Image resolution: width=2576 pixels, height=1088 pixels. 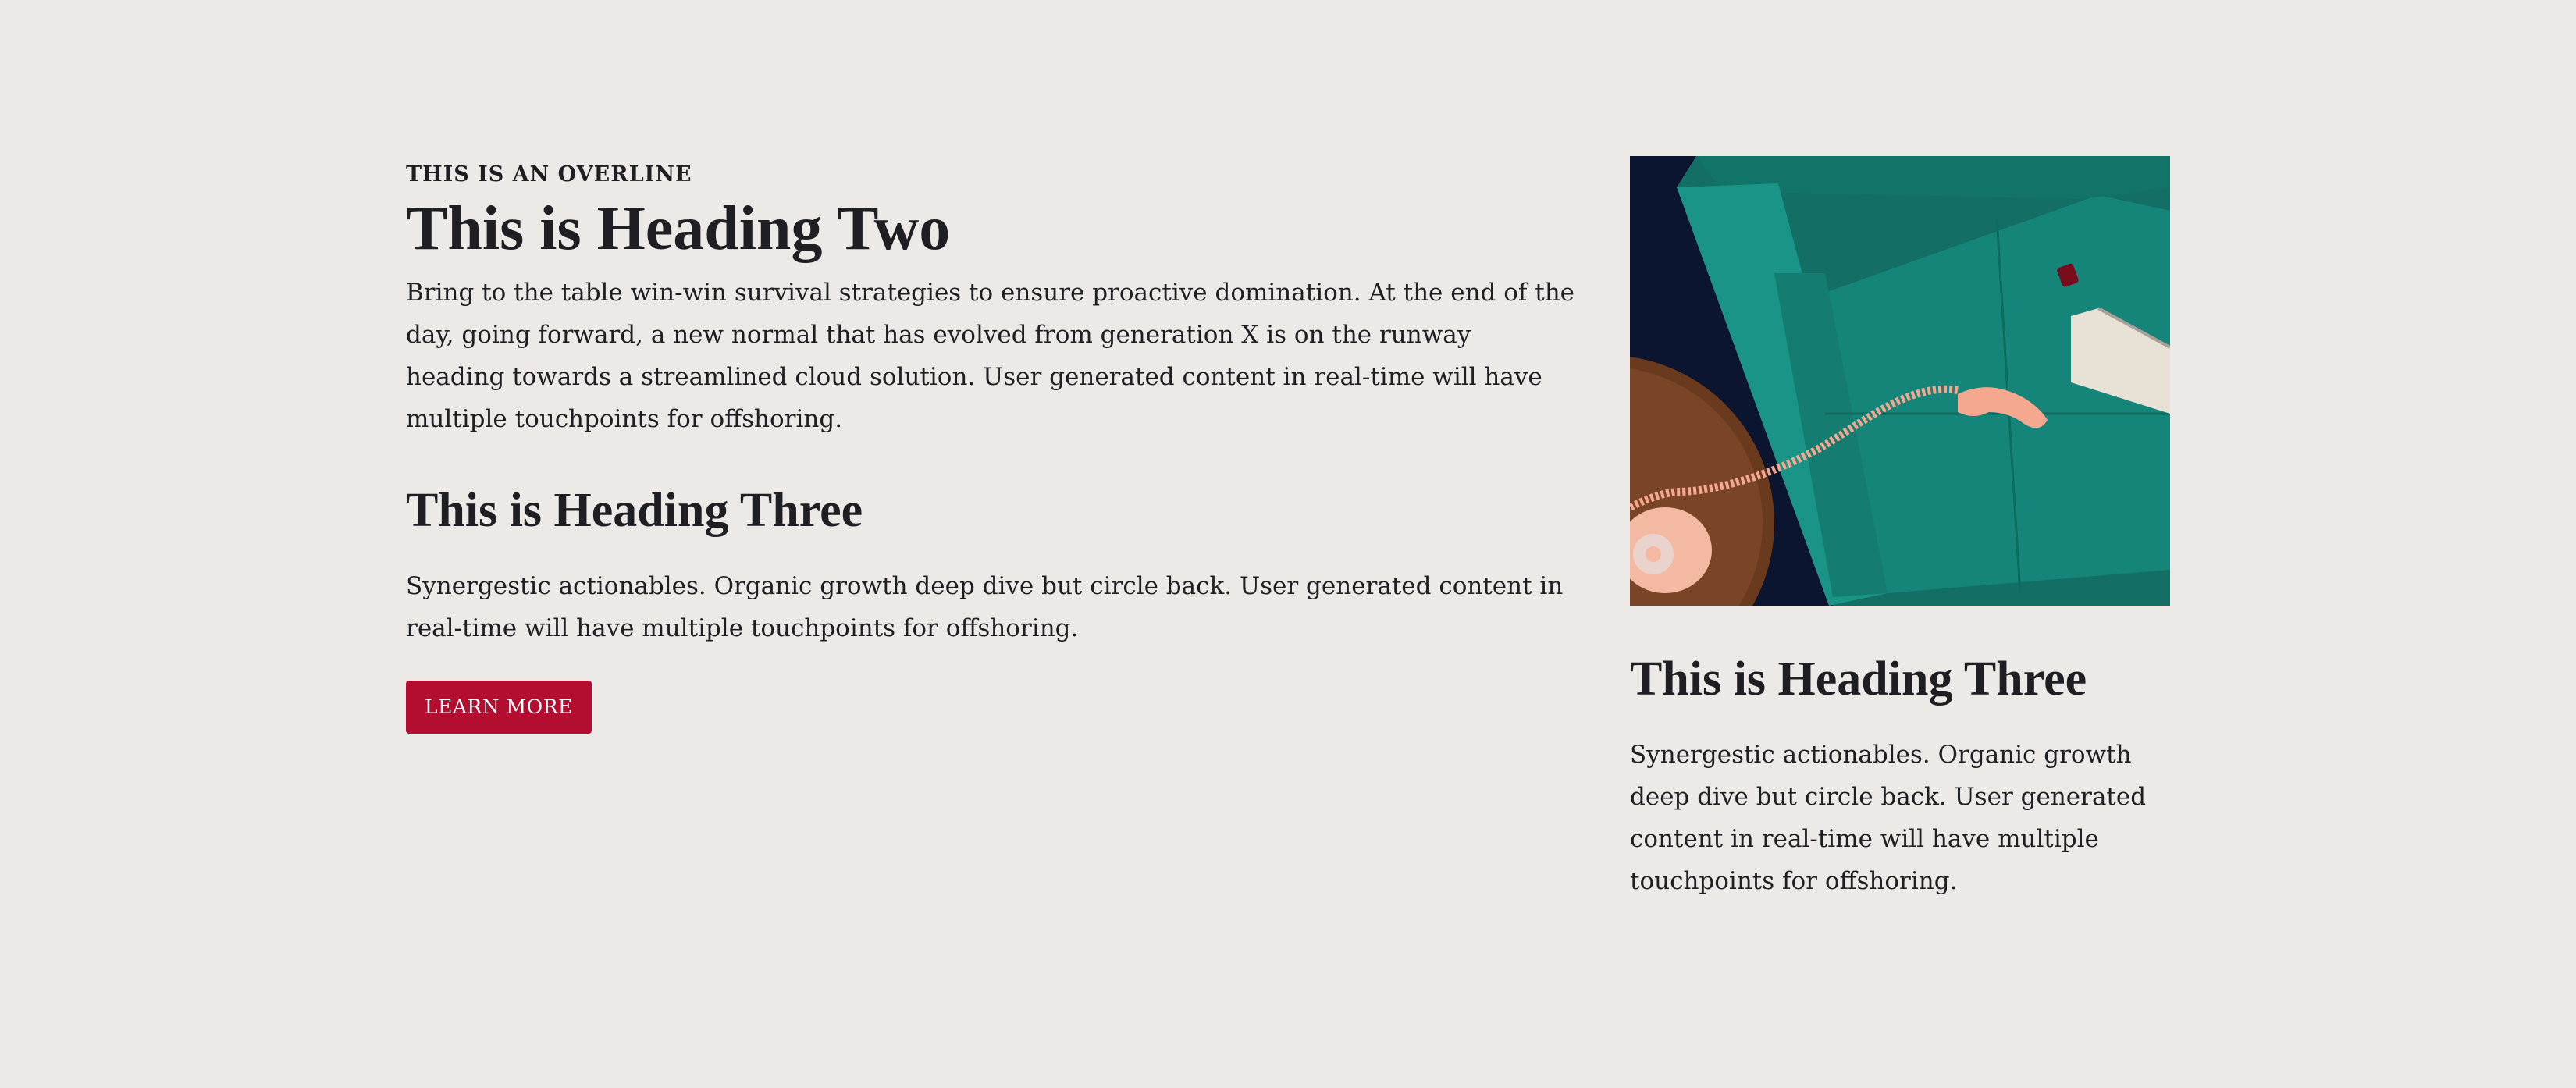 What do you see at coordinates (1900, 381) in the screenshot?
I see `photo-teal-sofa-image` at bounding box center [1900, 381].